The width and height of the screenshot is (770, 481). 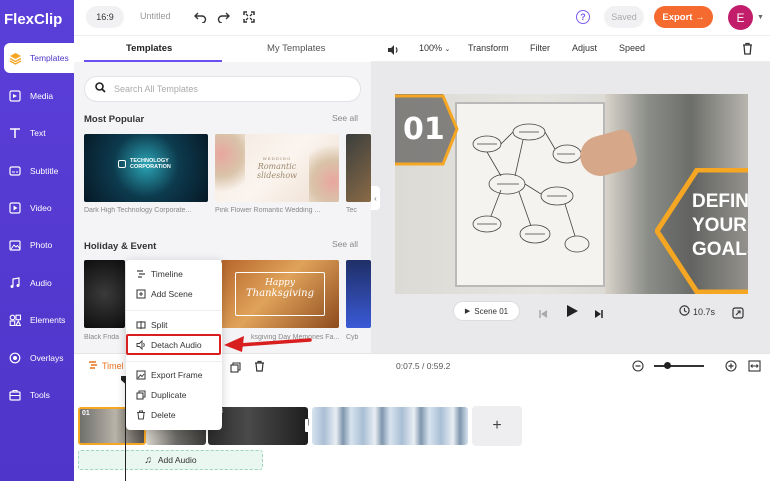 What do you see at coordinates (235, 369) in the screenshot?
I see `copy-icon` at bounding box center [235, 369].